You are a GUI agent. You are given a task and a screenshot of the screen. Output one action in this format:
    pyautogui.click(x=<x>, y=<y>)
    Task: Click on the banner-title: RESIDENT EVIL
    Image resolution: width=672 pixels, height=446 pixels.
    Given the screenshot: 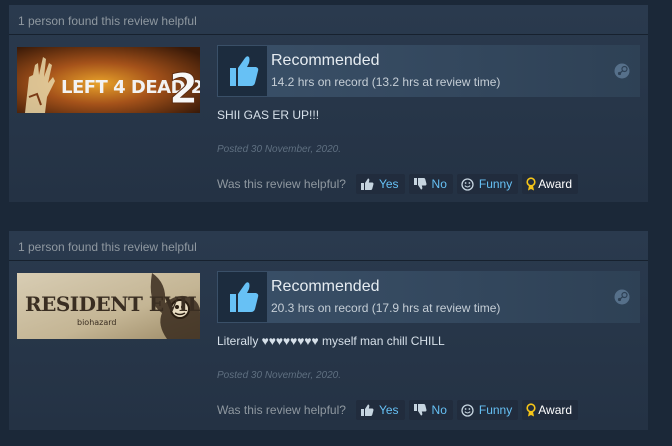 What is the action you would take?
    pyautogui.click(x=112, y=304)
    